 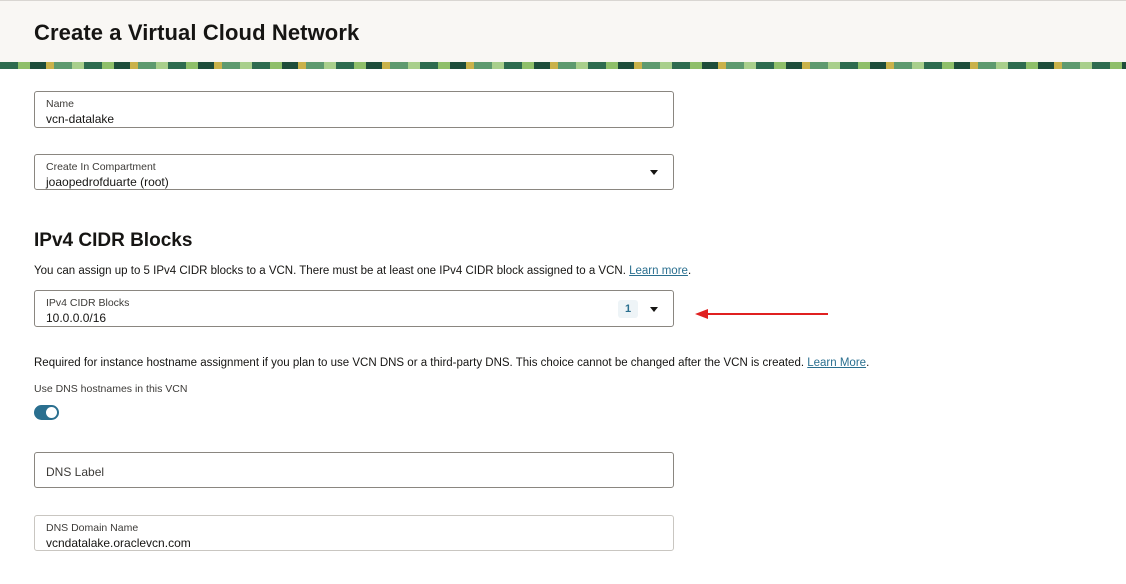 What do you see at coordinates (80, 119) in the screenshot?
I see `name-field-value: vcn-datalake` at bounding box center [80, 119].